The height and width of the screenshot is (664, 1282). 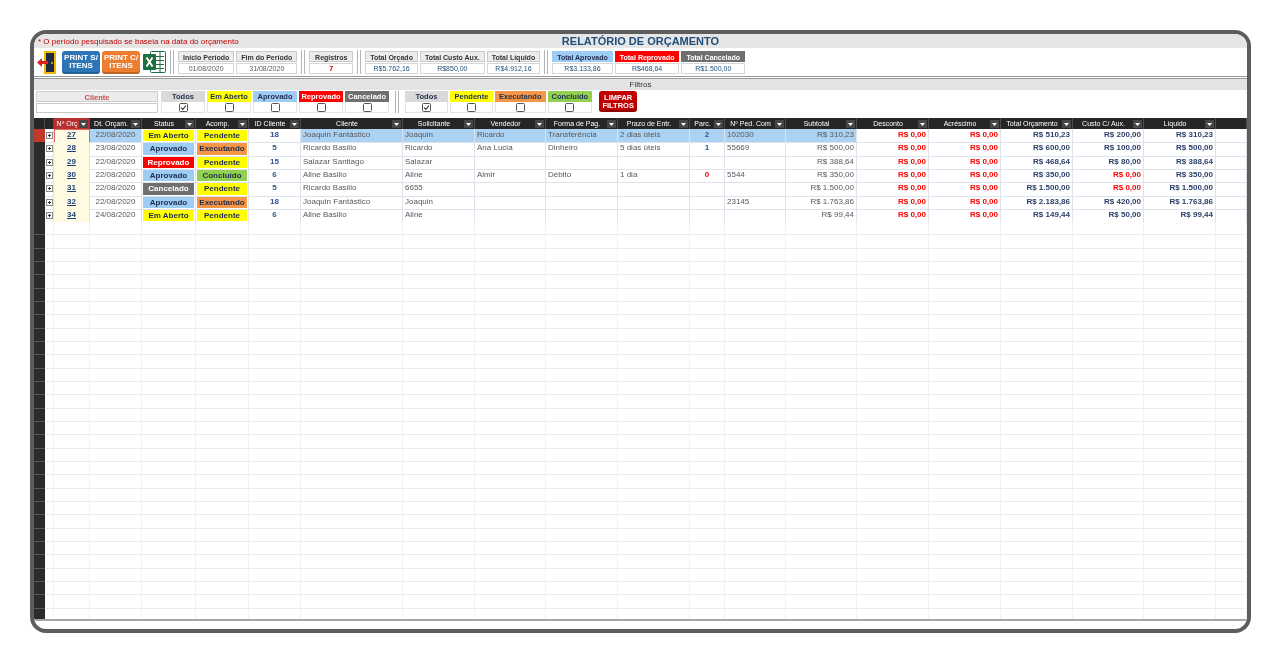 I want to click on exit-door-icon, so click(x=47, y=62).